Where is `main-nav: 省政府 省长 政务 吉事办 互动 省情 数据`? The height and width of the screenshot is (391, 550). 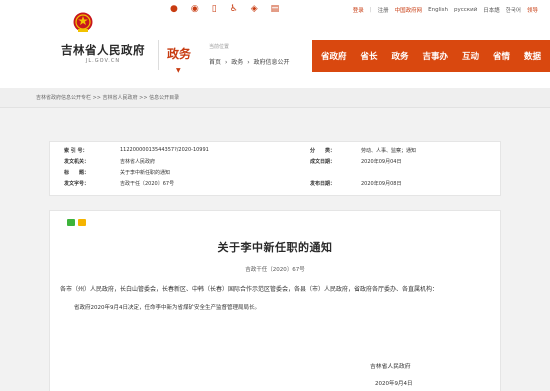 main-nav: 省政府 省长 政务 吉事办 互动 省情 数据 is located at coordinates (431, 56).